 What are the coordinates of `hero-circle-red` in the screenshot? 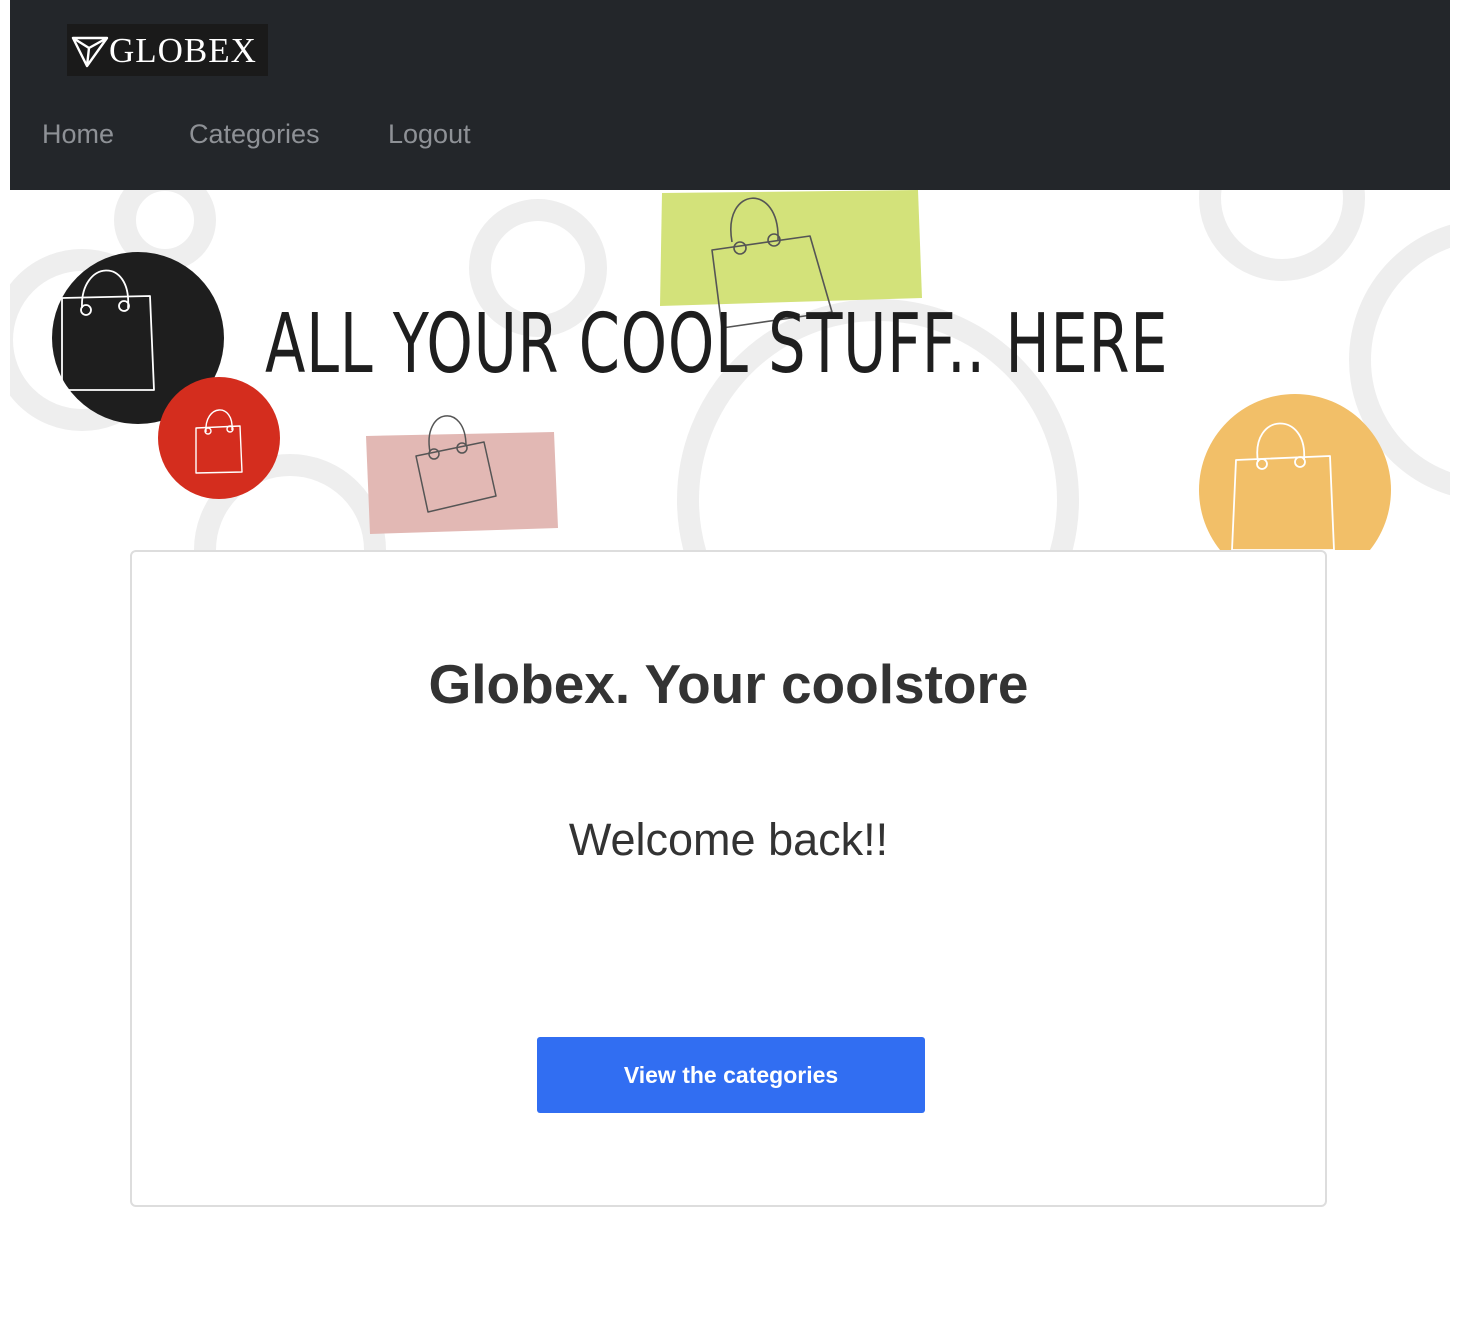 It's located at (219, 438).